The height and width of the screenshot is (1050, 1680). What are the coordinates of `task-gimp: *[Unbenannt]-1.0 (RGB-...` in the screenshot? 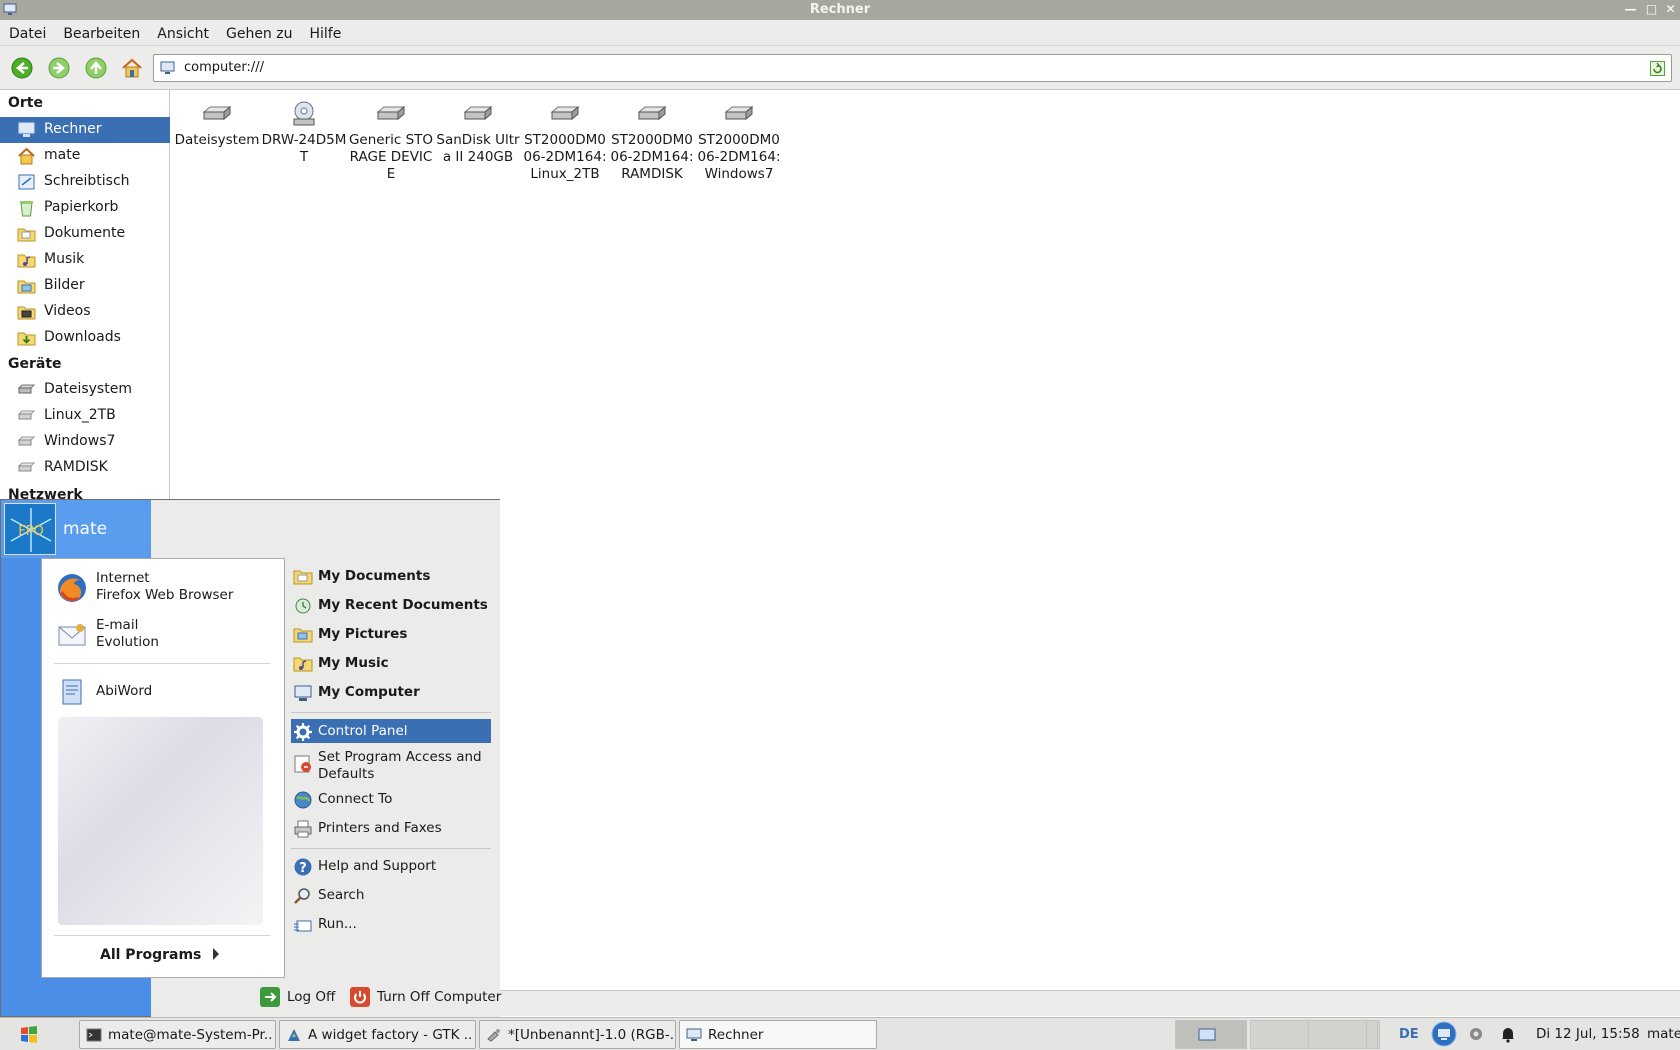 It's located at (577, 1034).